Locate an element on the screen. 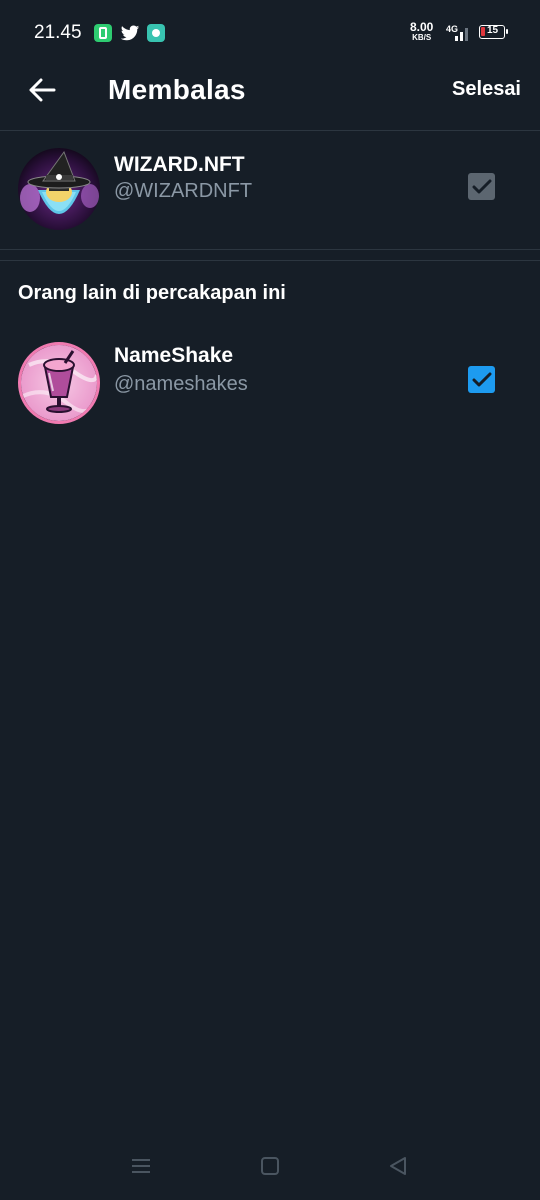 The width and height of the screenshot is (540, 1200). recents-button is located at coordinates (141, 1166).